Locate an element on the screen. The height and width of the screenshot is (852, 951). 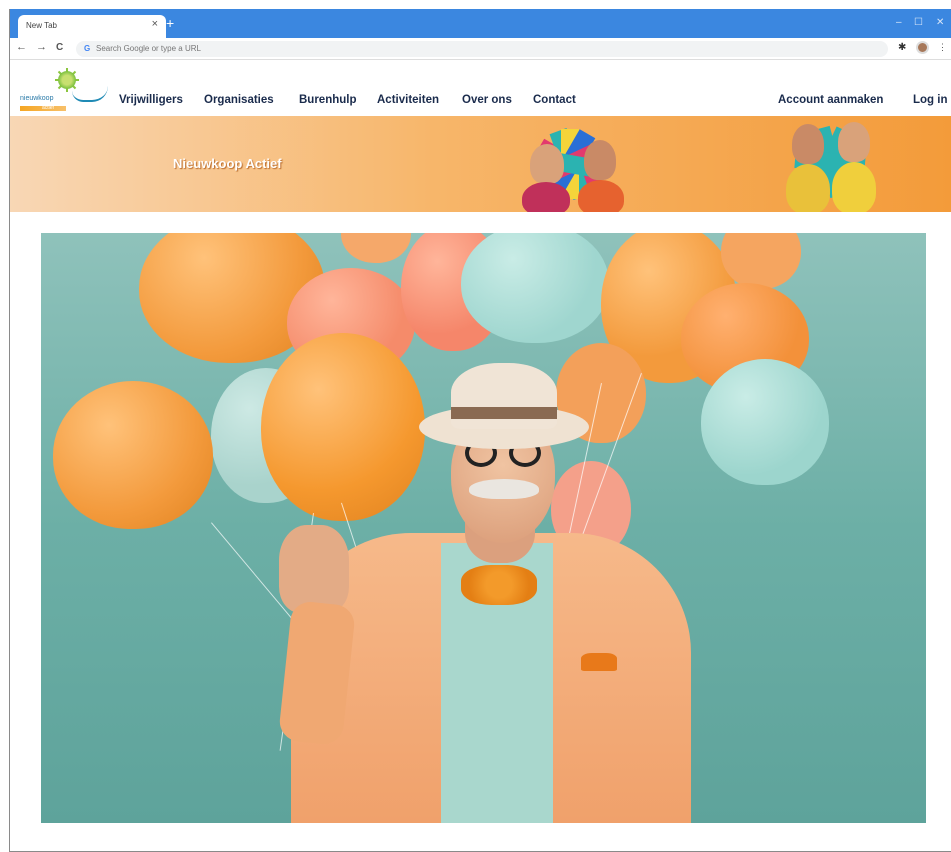
logo-text: nieuwkoop is located at coordinates (37, 98).